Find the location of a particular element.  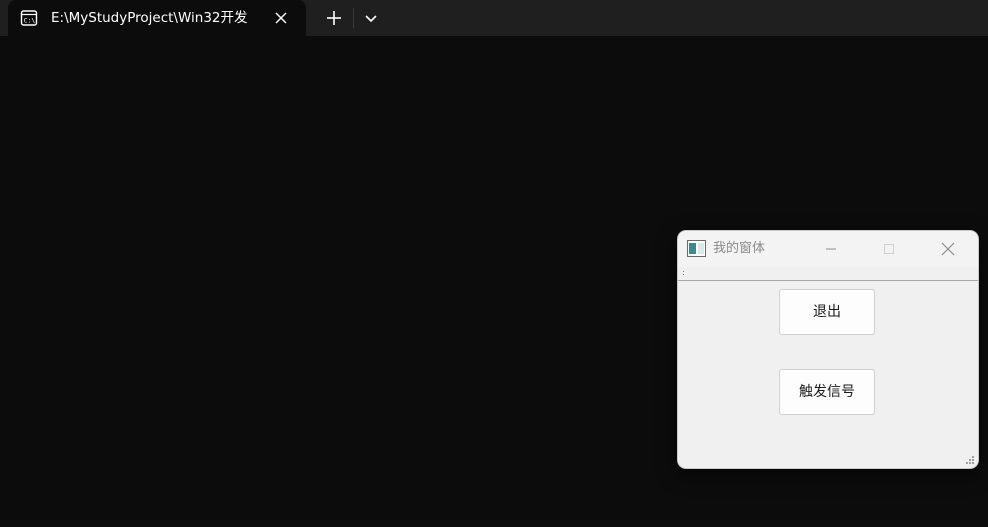

maximize-icon is located at coordinates (889, 249).